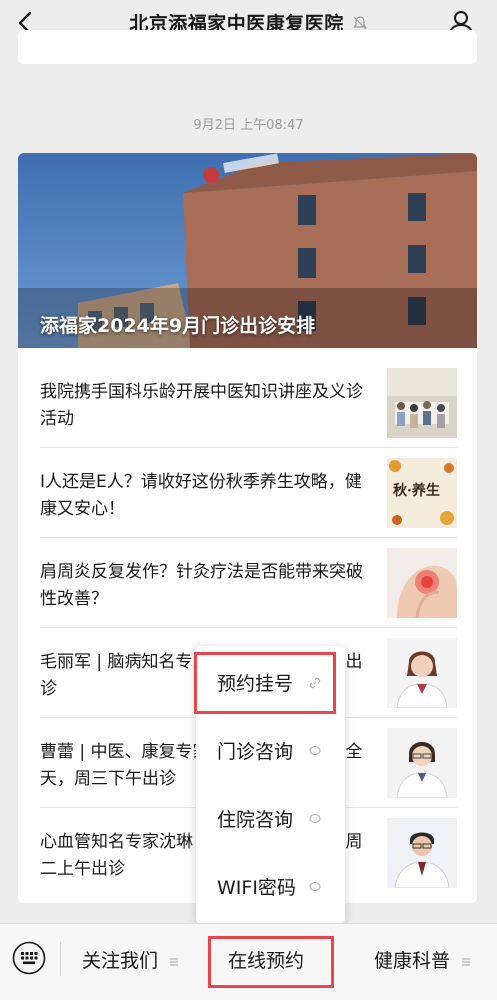 Image resolution: width=497 pixels, height=1000 pixels. I want to click on article-item: 肩周炎反复发作？针灸疗法是否能带来突破性改善？, so click(247, 583).